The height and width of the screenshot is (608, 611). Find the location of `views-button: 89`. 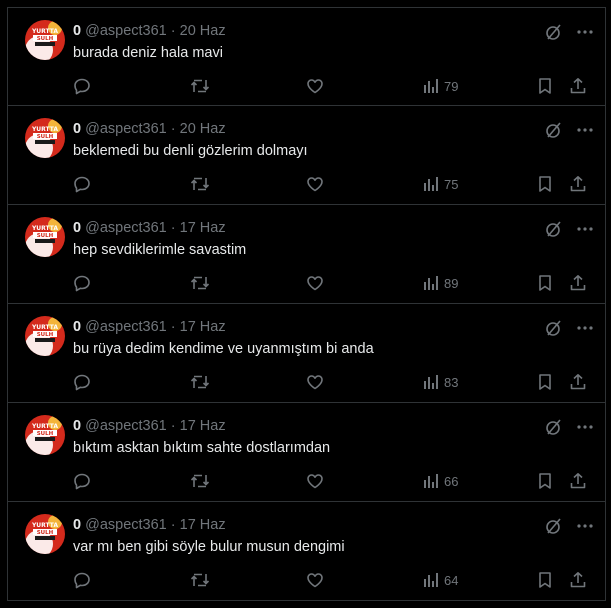

views-button: 89 is located at coordinates (440, 283).